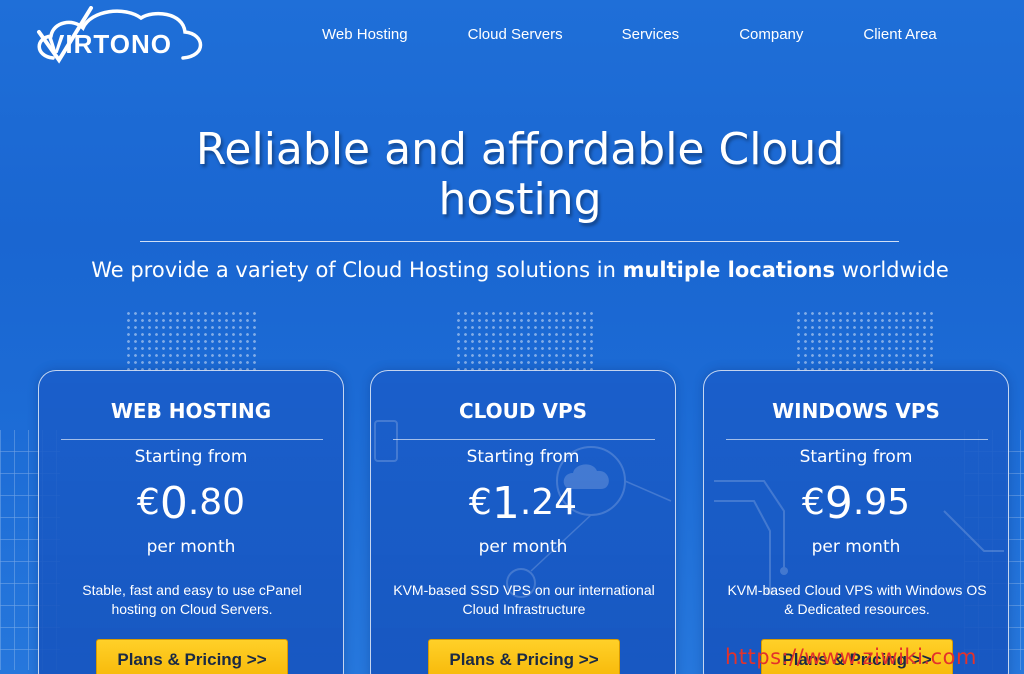 This screenshot has width=1024, height=674. Describe the element at coordinates (519, 241) in the screenshot. I see `hero-divider` at that location.